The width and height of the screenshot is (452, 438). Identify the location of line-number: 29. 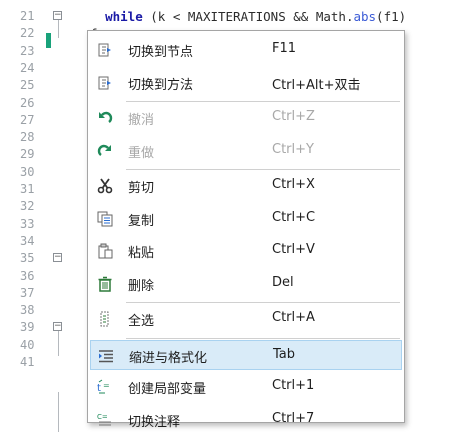
(27, 154).